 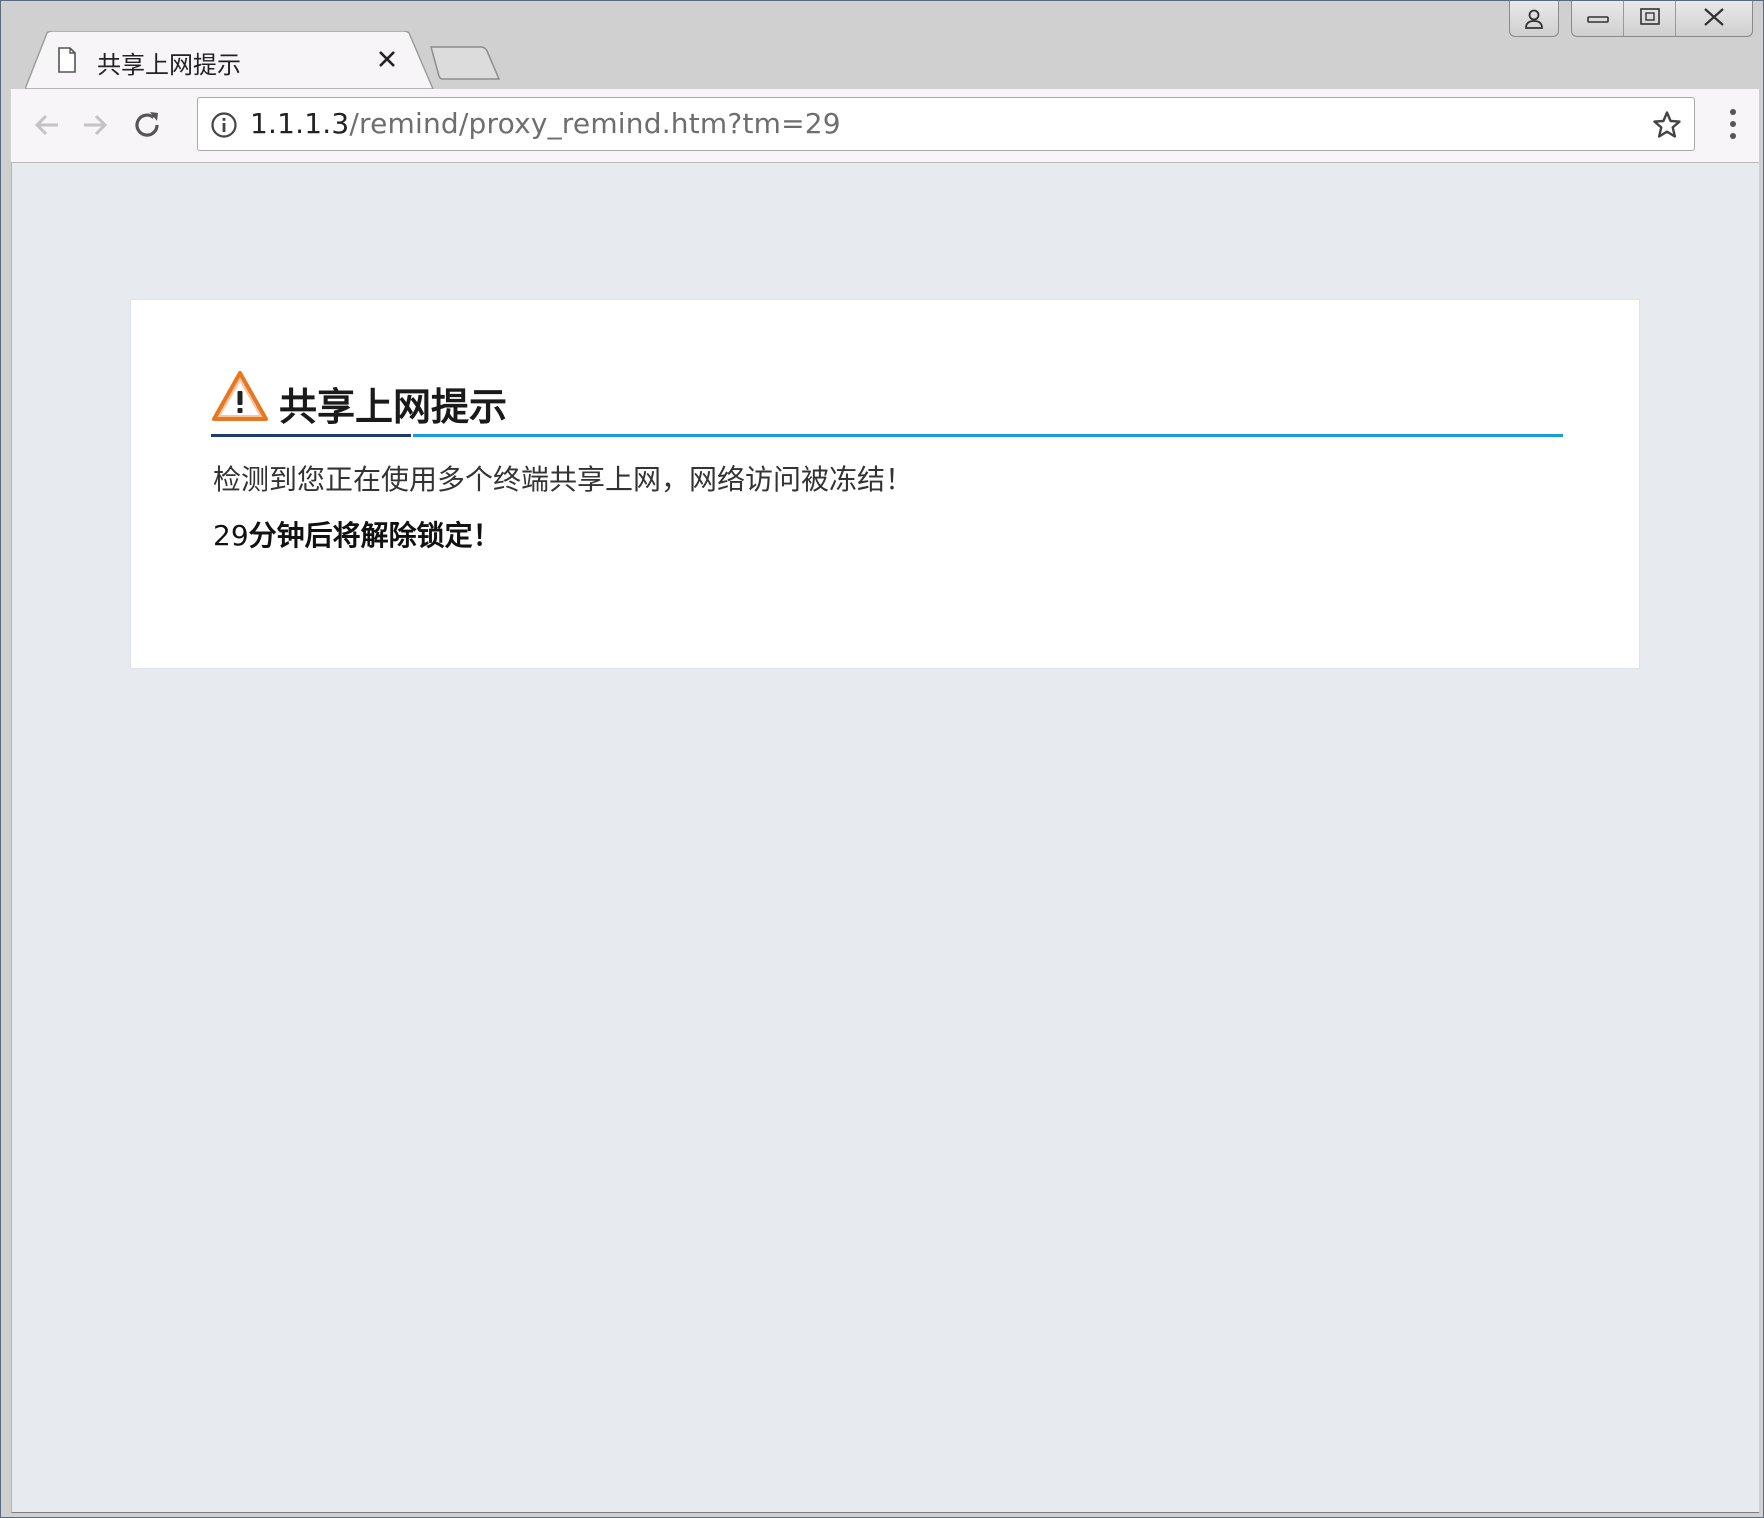 What do you see at coordinates (387, 61) in the screenshot?
I see `tab-close-icon` at bounding box center [387, 61].